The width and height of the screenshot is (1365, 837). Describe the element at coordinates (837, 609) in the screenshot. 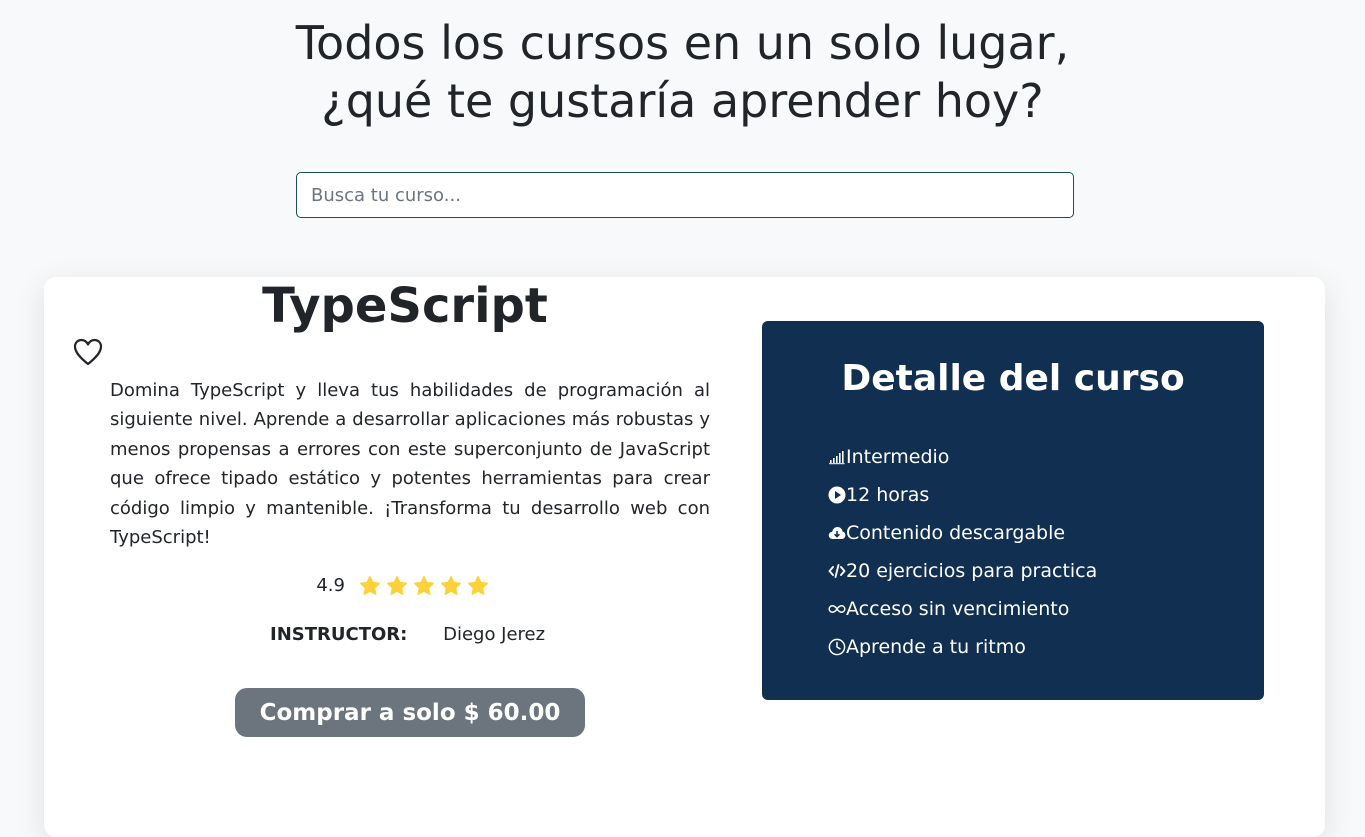

I see `infinity-icon` at that location.